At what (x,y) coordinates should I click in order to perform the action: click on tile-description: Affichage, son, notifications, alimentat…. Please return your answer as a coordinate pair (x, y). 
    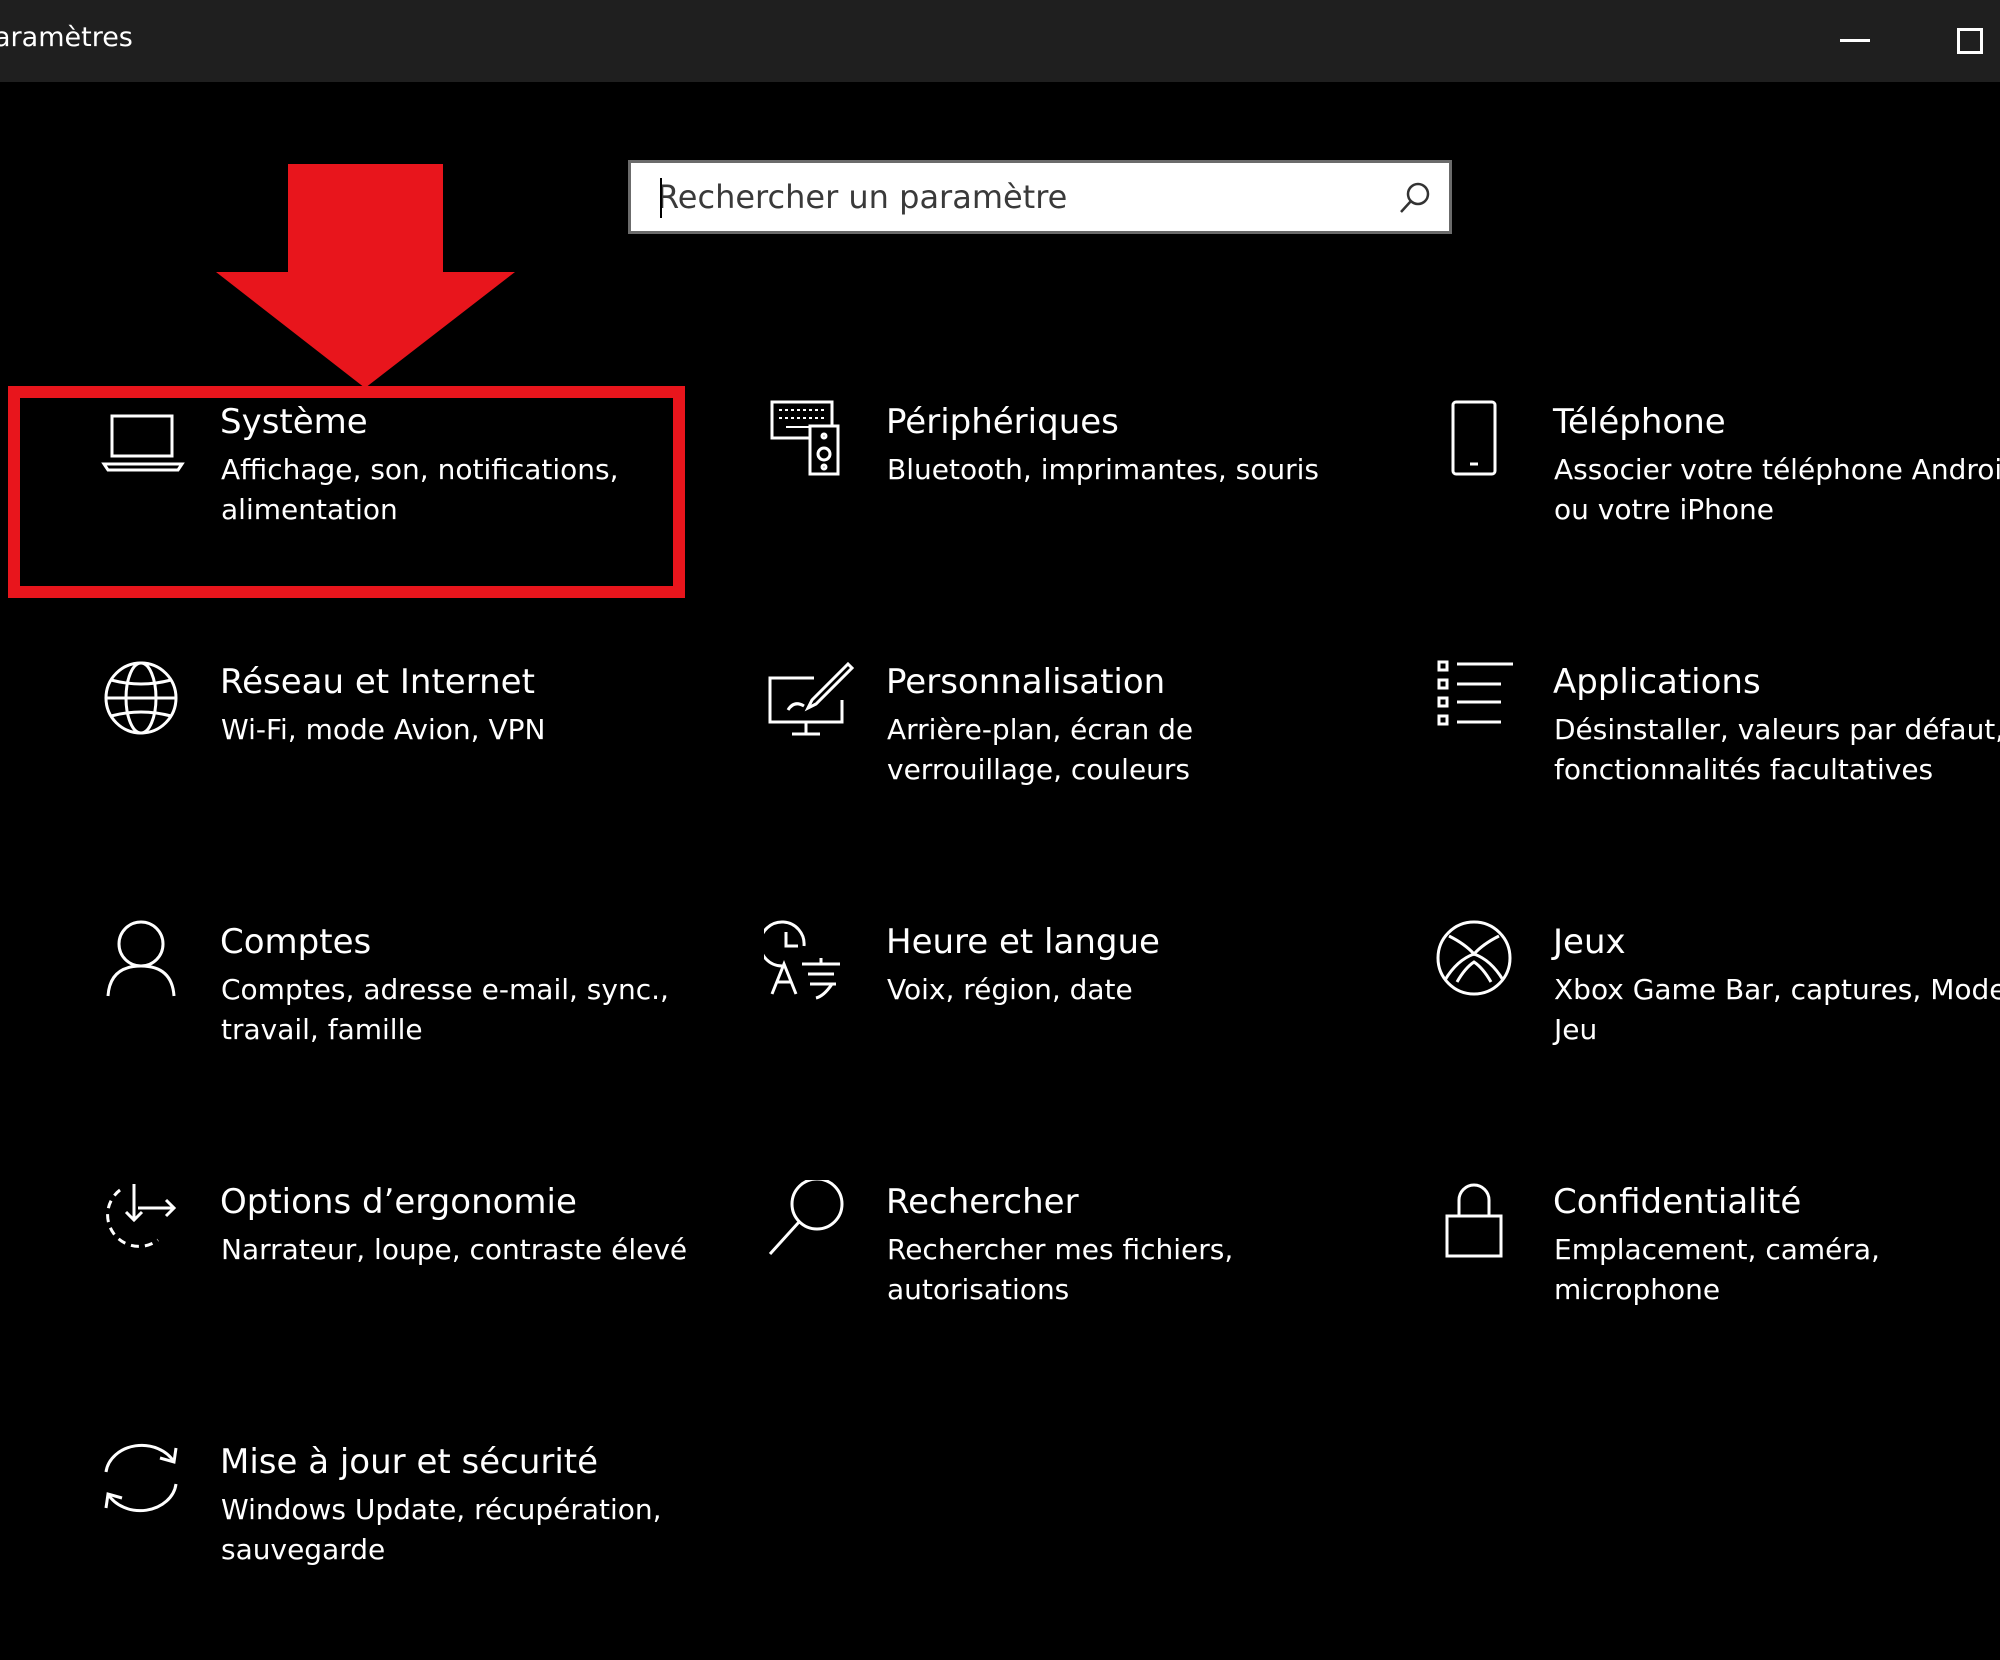
    Looking at the image, I should click on (420, 489).